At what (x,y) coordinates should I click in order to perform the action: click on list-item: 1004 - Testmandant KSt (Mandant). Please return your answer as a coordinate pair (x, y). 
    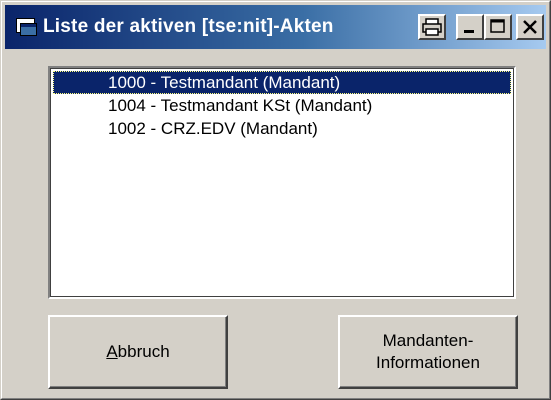
    Looking at the image, I should click on (282, 105).